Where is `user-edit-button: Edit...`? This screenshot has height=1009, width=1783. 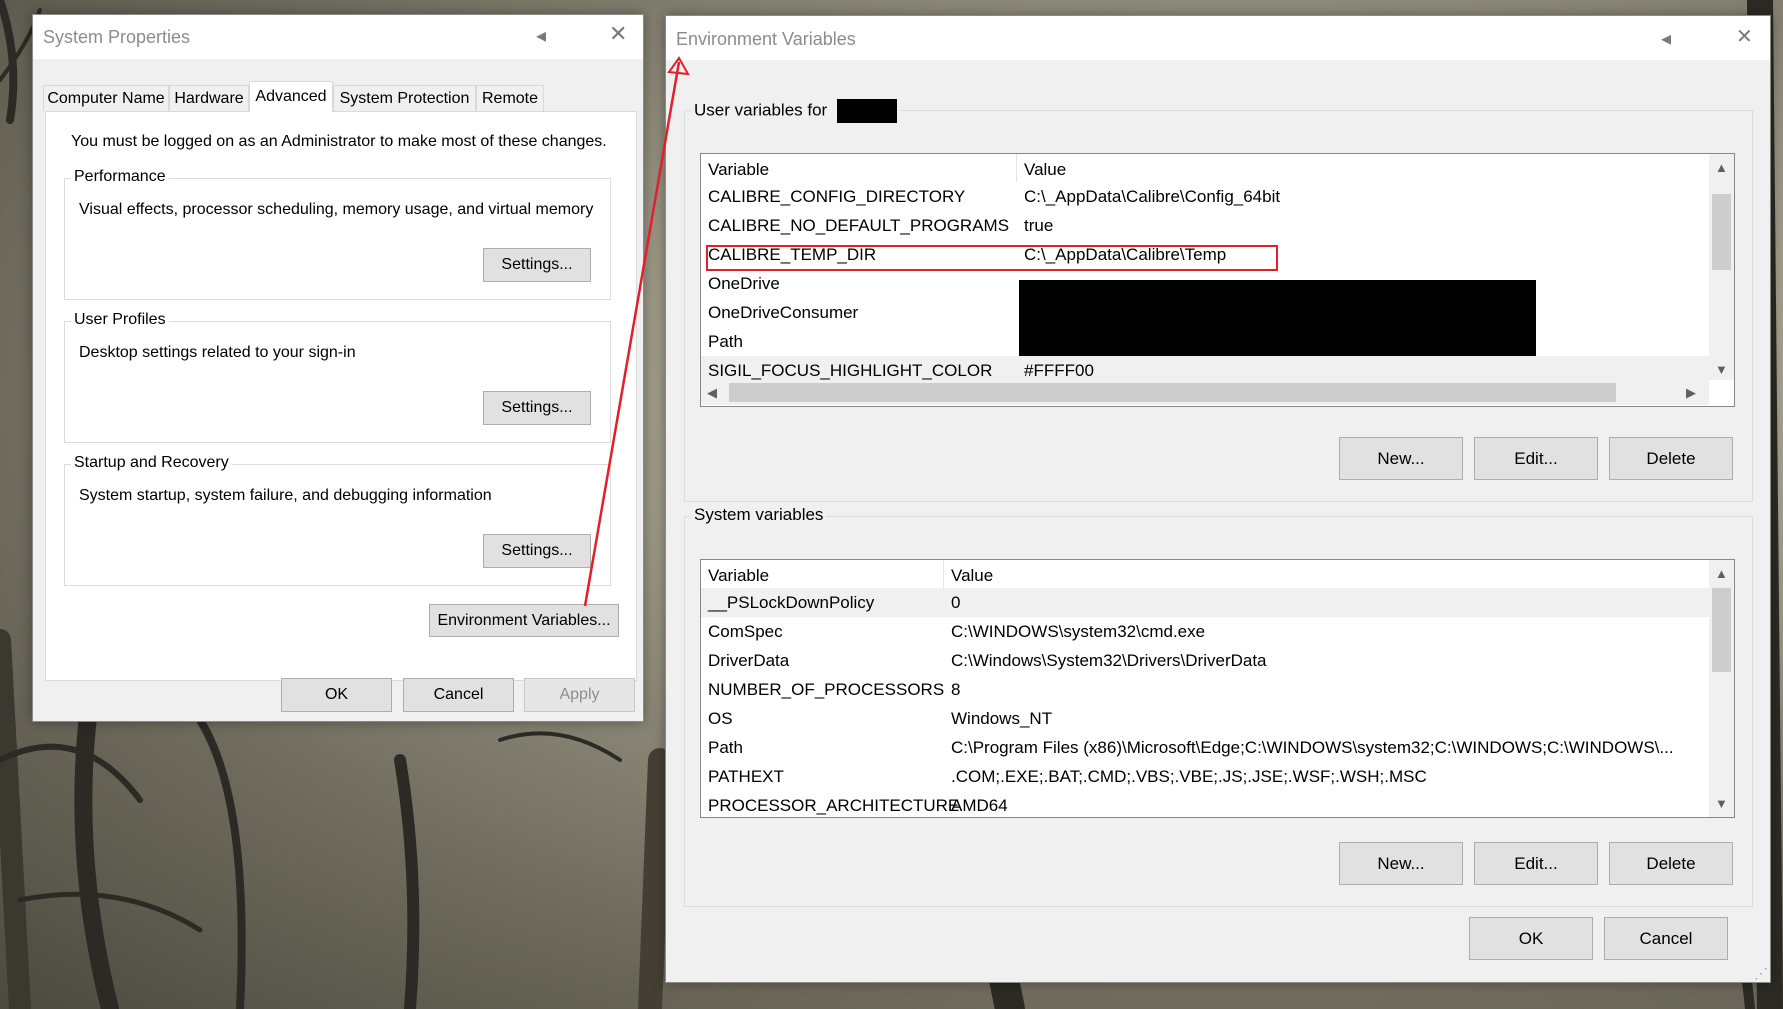
user-edit-button: Edit... is located at coordinates (1536, 458).